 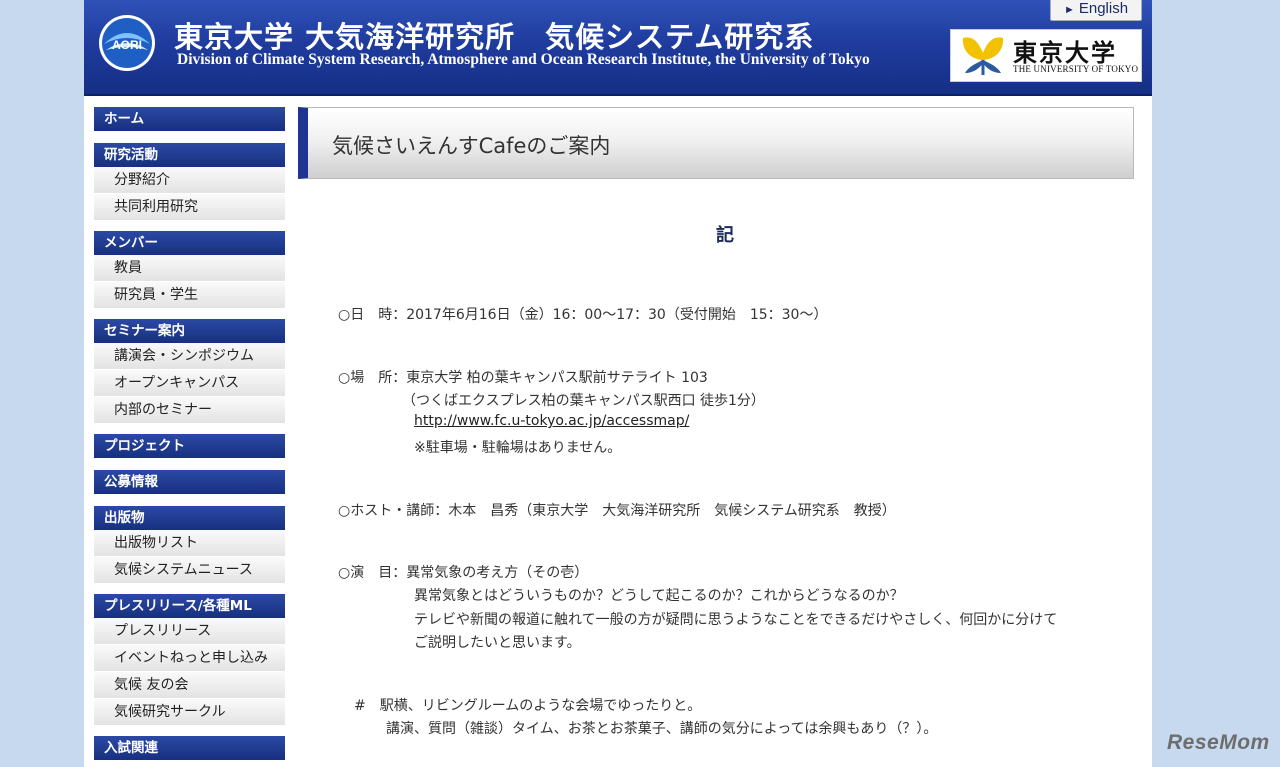 I want to click on sidebar-item-publication-list: 出版物リスト, so click(x=189, y=543).